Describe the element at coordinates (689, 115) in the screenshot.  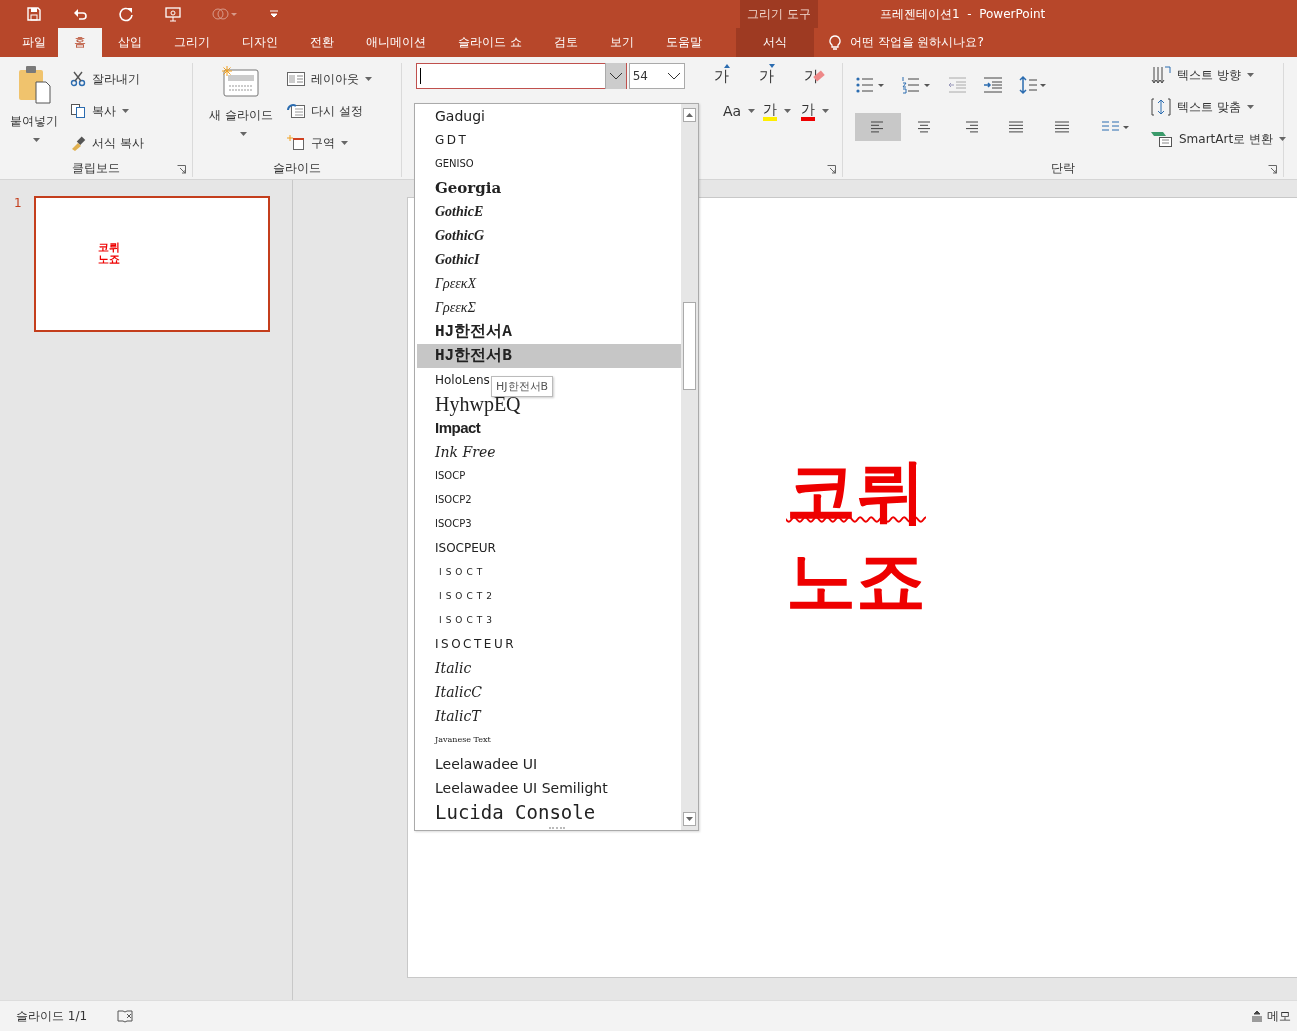
I see `scroll-up-icon` at that location.